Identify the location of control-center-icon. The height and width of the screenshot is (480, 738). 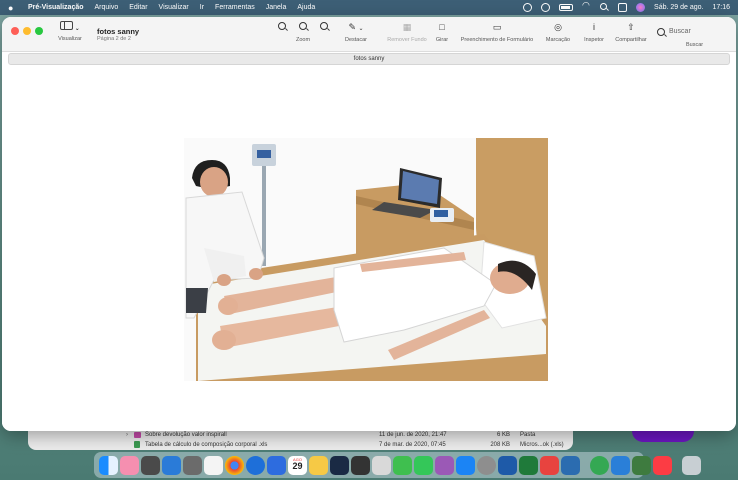
(623, 7).